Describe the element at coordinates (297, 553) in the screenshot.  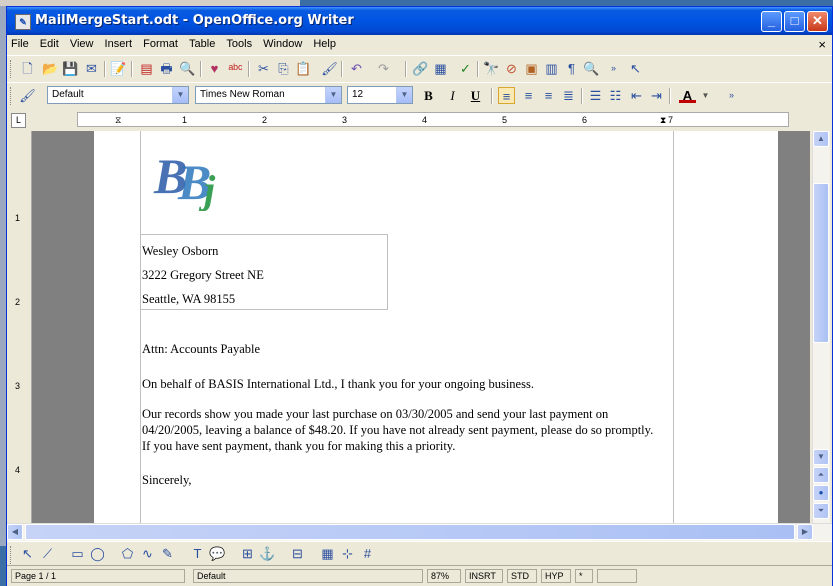
I see `wrap-icon: ⊟` at that location.